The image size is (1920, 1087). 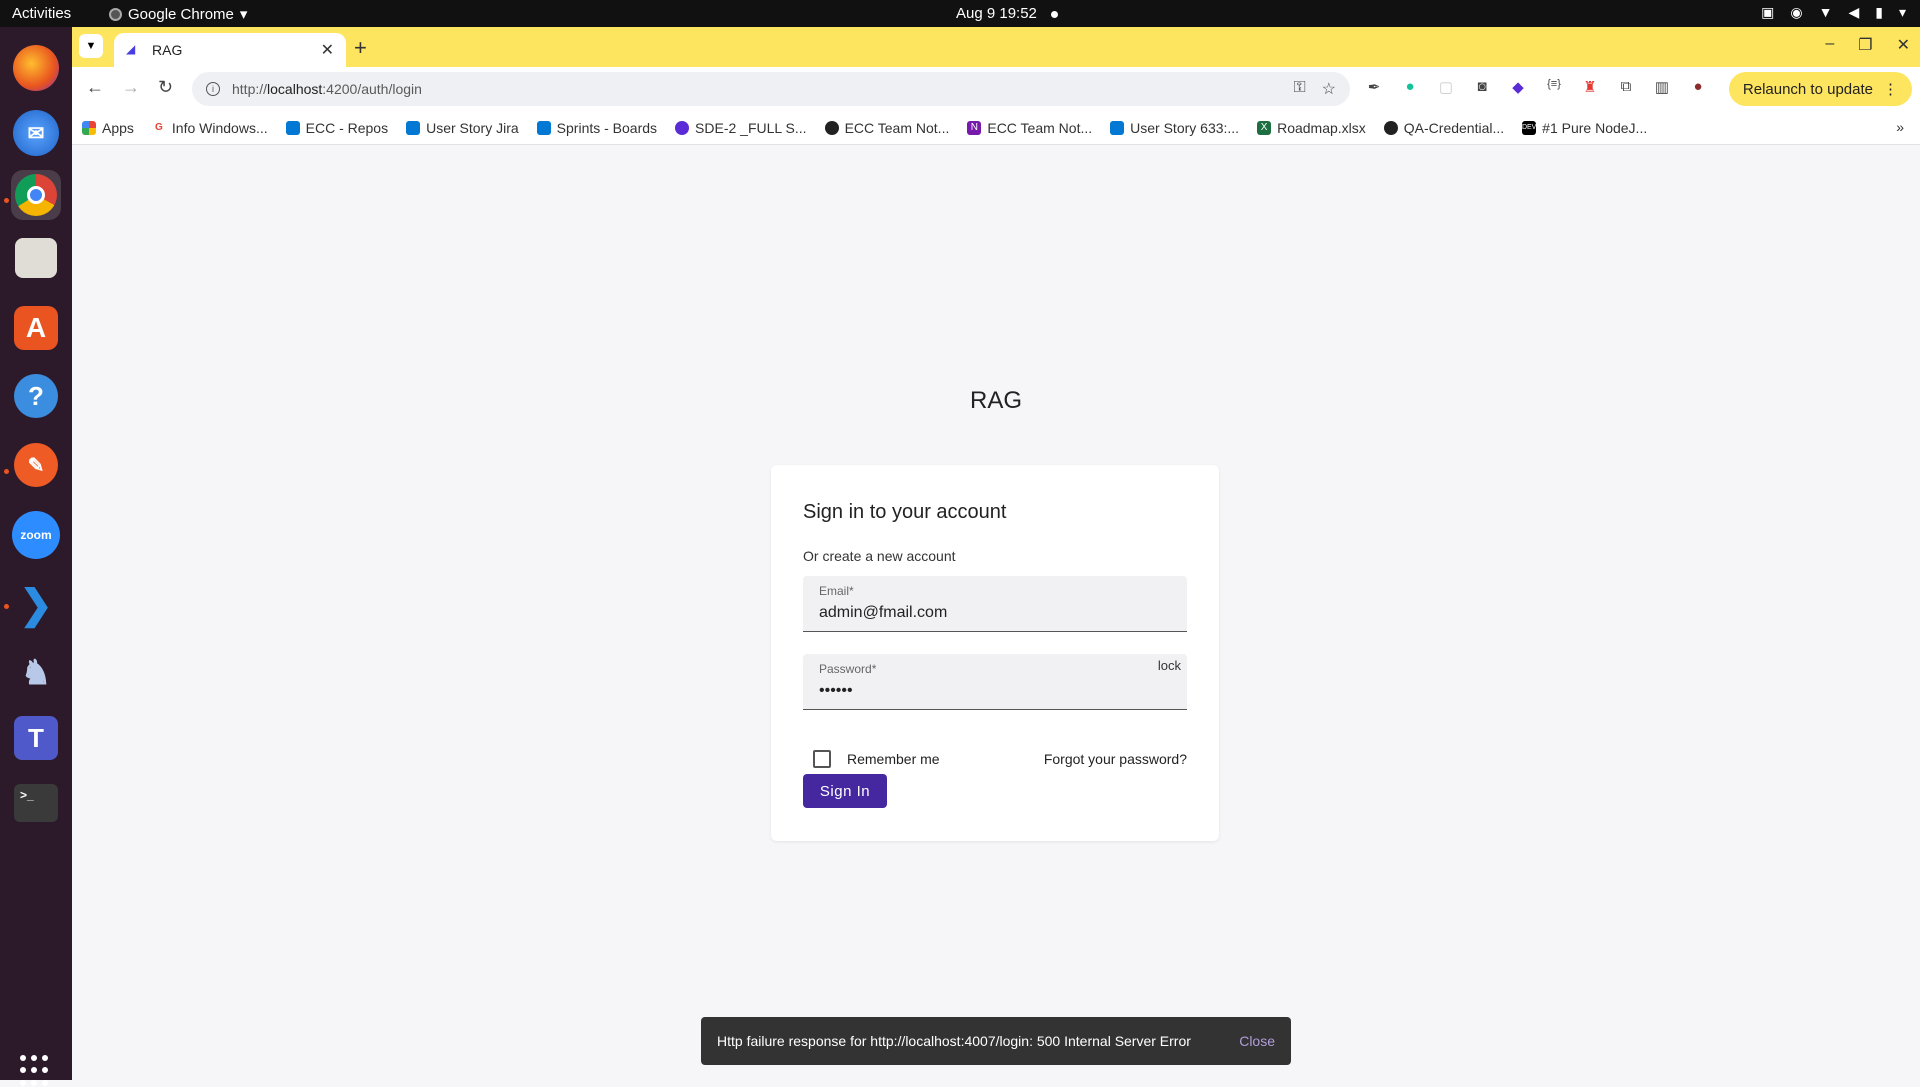 I want to click on password-key-icon: ⚿, so click(x=1299, y=89).